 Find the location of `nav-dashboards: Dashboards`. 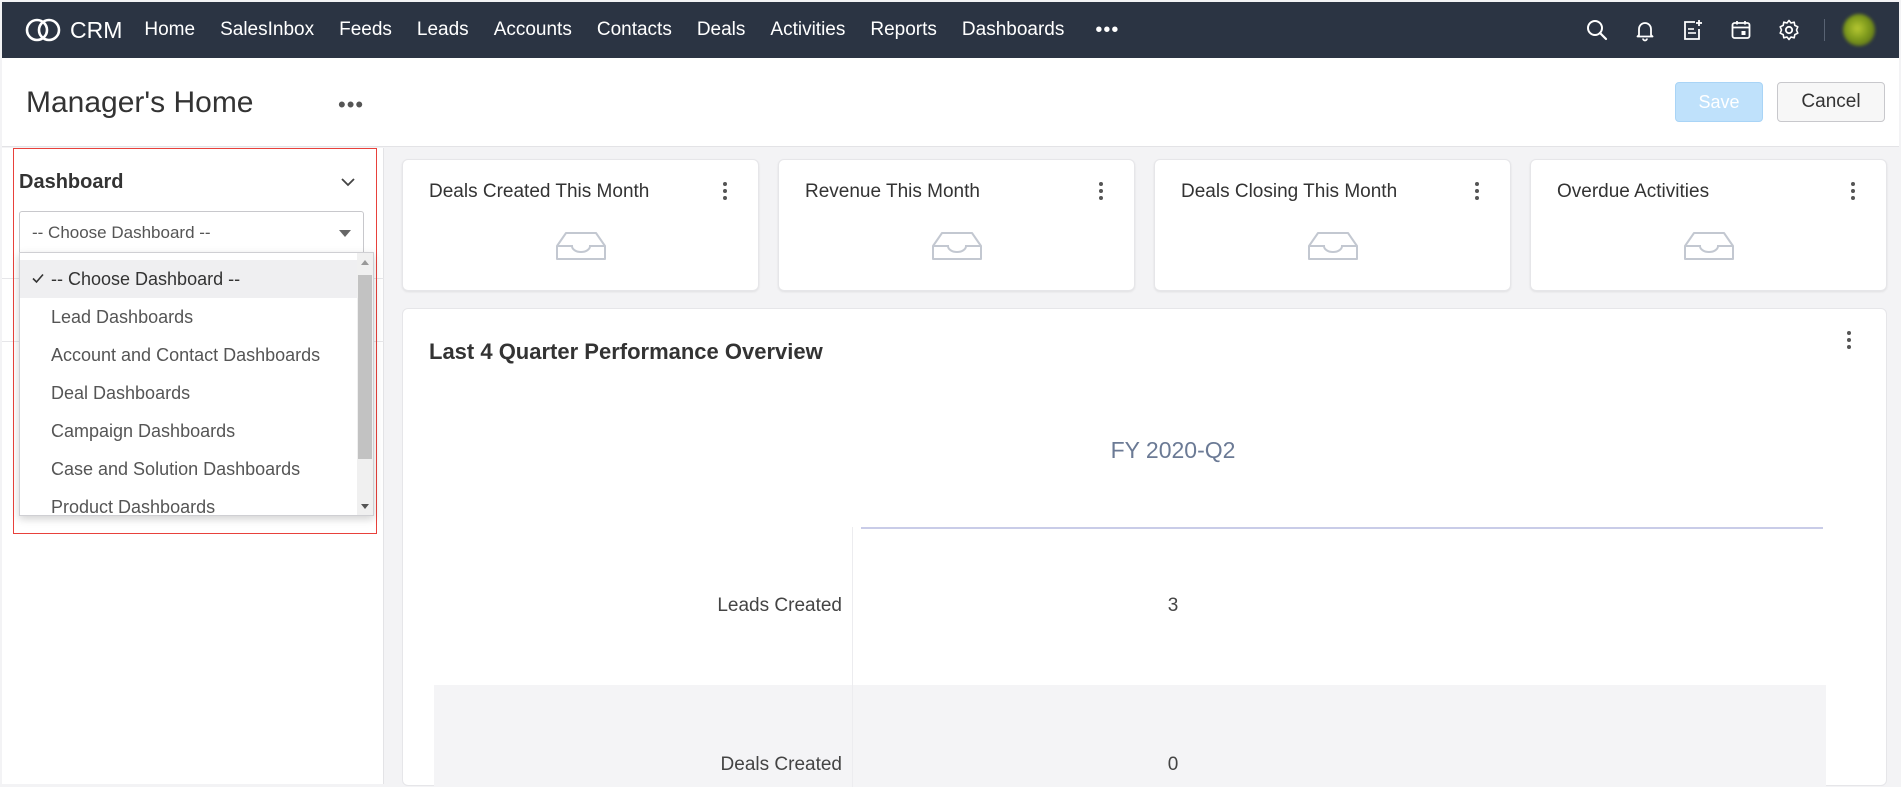

nav-dashboards: Dashboards is located at coordinates (1013, 30).